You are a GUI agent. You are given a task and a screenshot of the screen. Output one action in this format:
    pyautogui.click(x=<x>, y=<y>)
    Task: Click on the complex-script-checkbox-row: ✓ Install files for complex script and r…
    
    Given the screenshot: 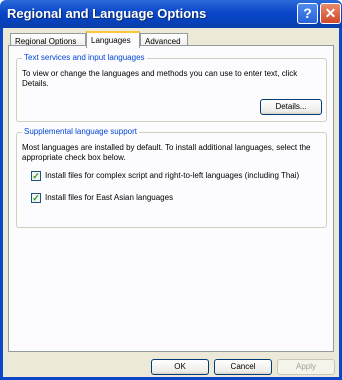 What is the action you would take?
    pyautogui.click(x=177, y=176)
    